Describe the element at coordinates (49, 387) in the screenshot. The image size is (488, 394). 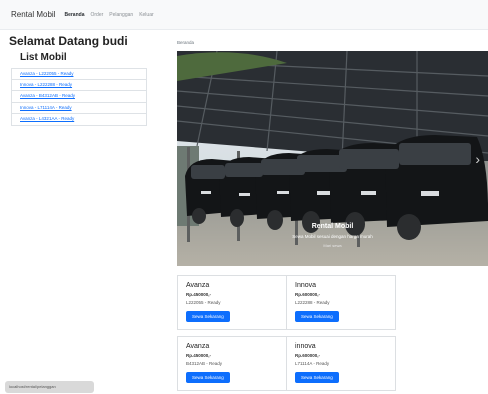
I see `browser-status-bar: localhost/rental/pelanggan` at that location.